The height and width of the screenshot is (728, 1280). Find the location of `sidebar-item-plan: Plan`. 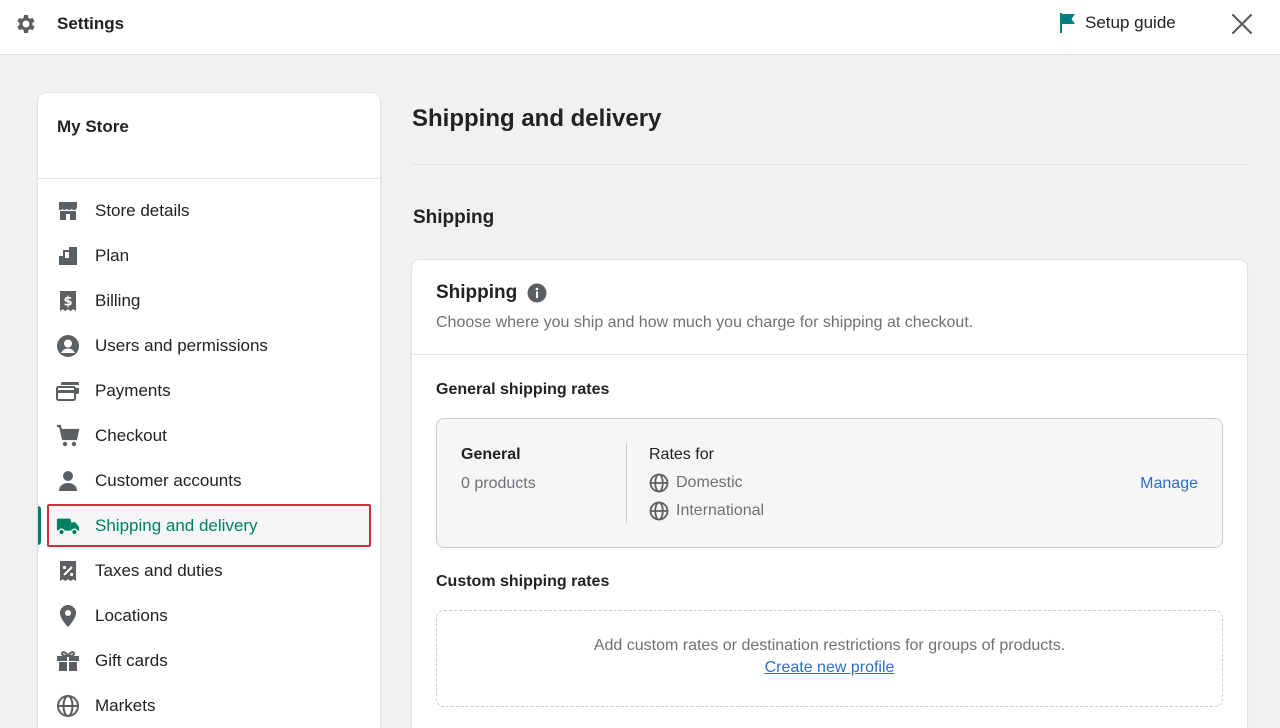

sidebar-item-plan: Plan is located at coordinates (209, 255).